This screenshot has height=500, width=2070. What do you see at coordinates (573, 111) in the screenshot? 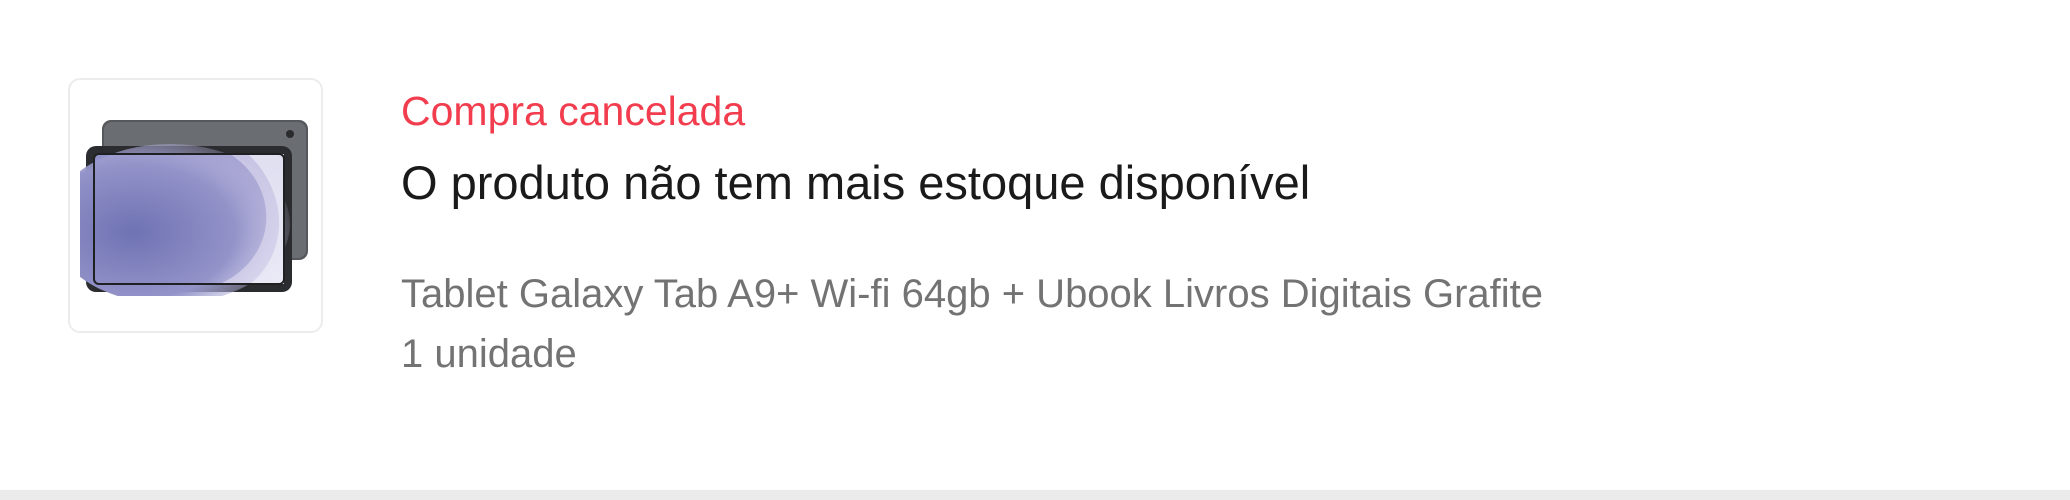
I see `order-status-label: Compra cancelada` at bounding box center [573, 111].